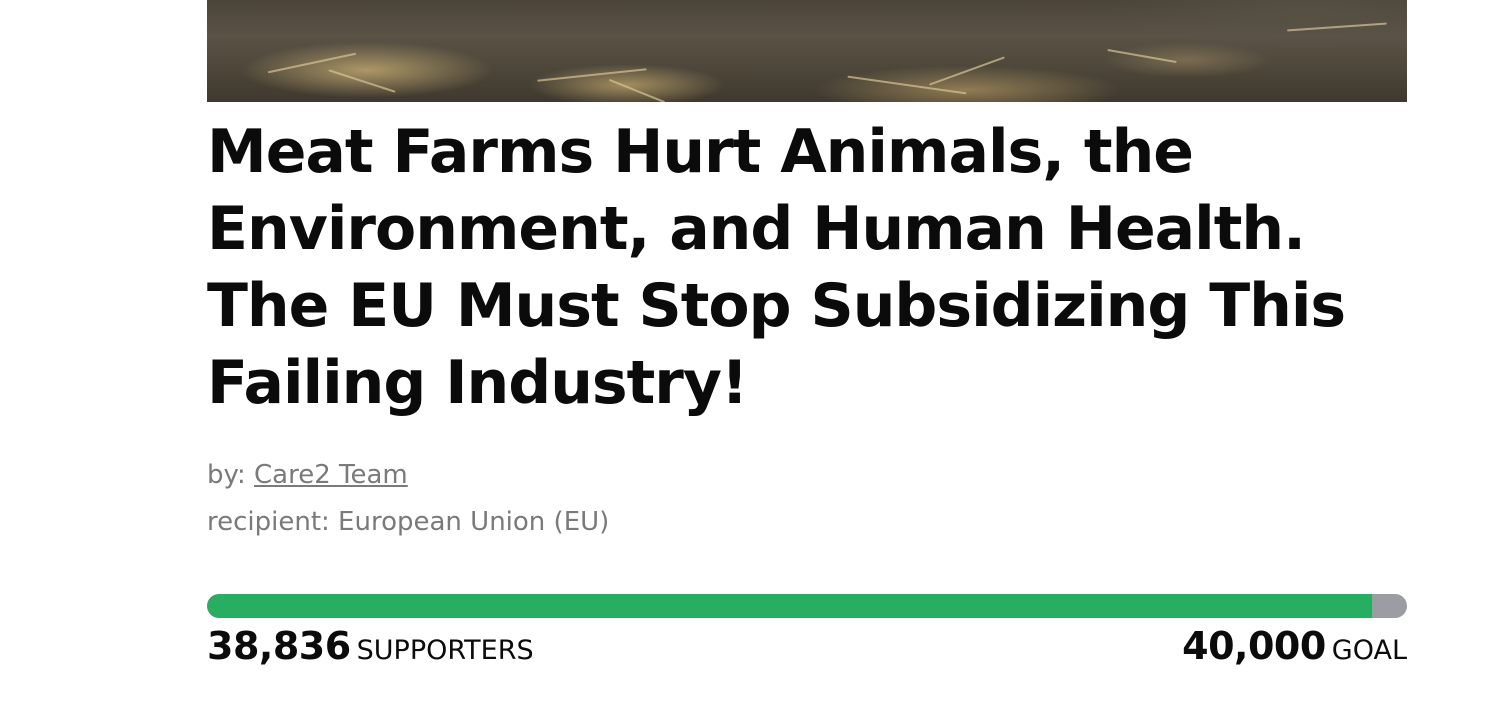 The image size is (1488, 722). What do you see at coordinates (807, 649) in the screenshot?
I see `progress-stats: 38,836 SUPPORTERS 40,000 GOAL` at bounding box center [807, 649].